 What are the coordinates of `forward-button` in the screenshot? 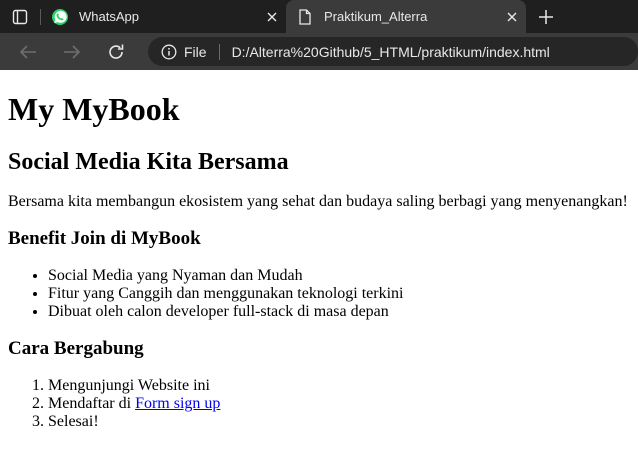 It's located at (72, 52).